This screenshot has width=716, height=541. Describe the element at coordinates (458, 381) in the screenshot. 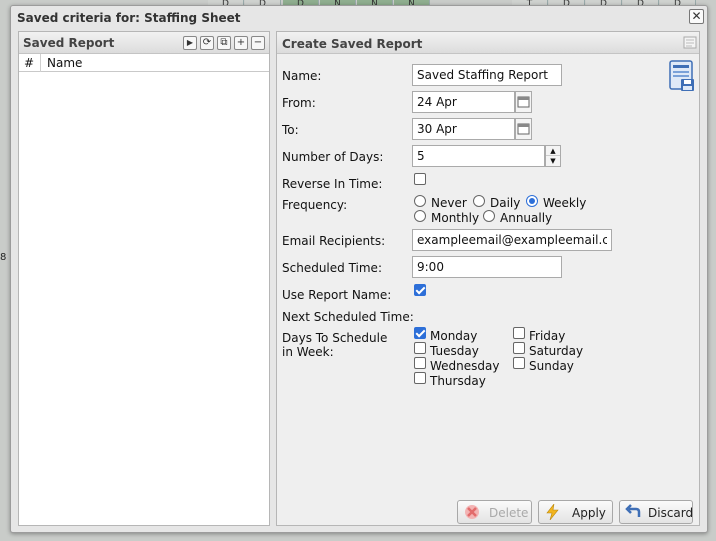

I see `thursday-label: Thursday` at that location.